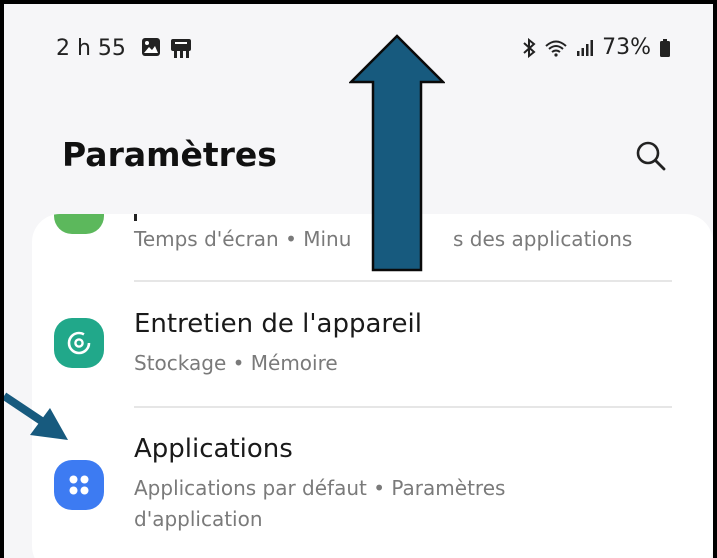 This screenshot has height=558, width=717. Describe the element at coordinates (181, 48) in the screenshot. I see `store-notification-icon` at that location.